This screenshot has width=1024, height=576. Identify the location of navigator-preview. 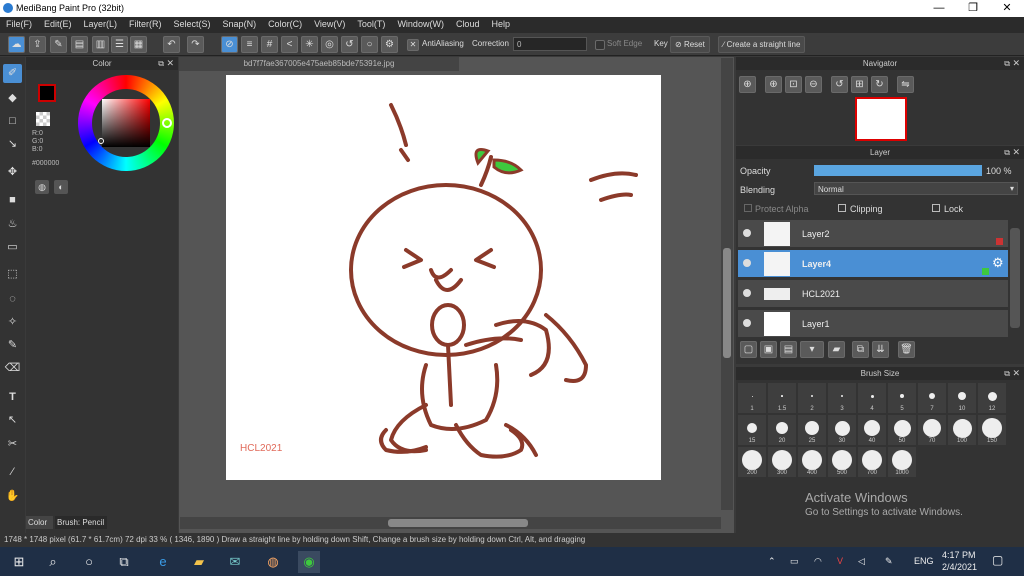
(881, 119).